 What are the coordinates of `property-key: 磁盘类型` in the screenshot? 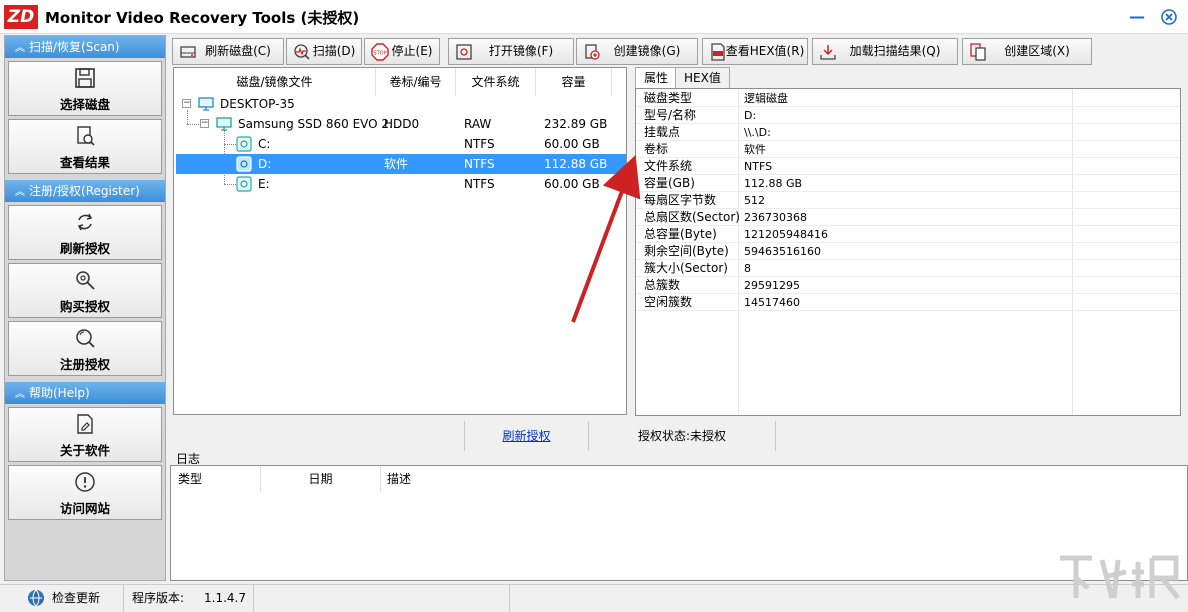 It's located at (668, 98).